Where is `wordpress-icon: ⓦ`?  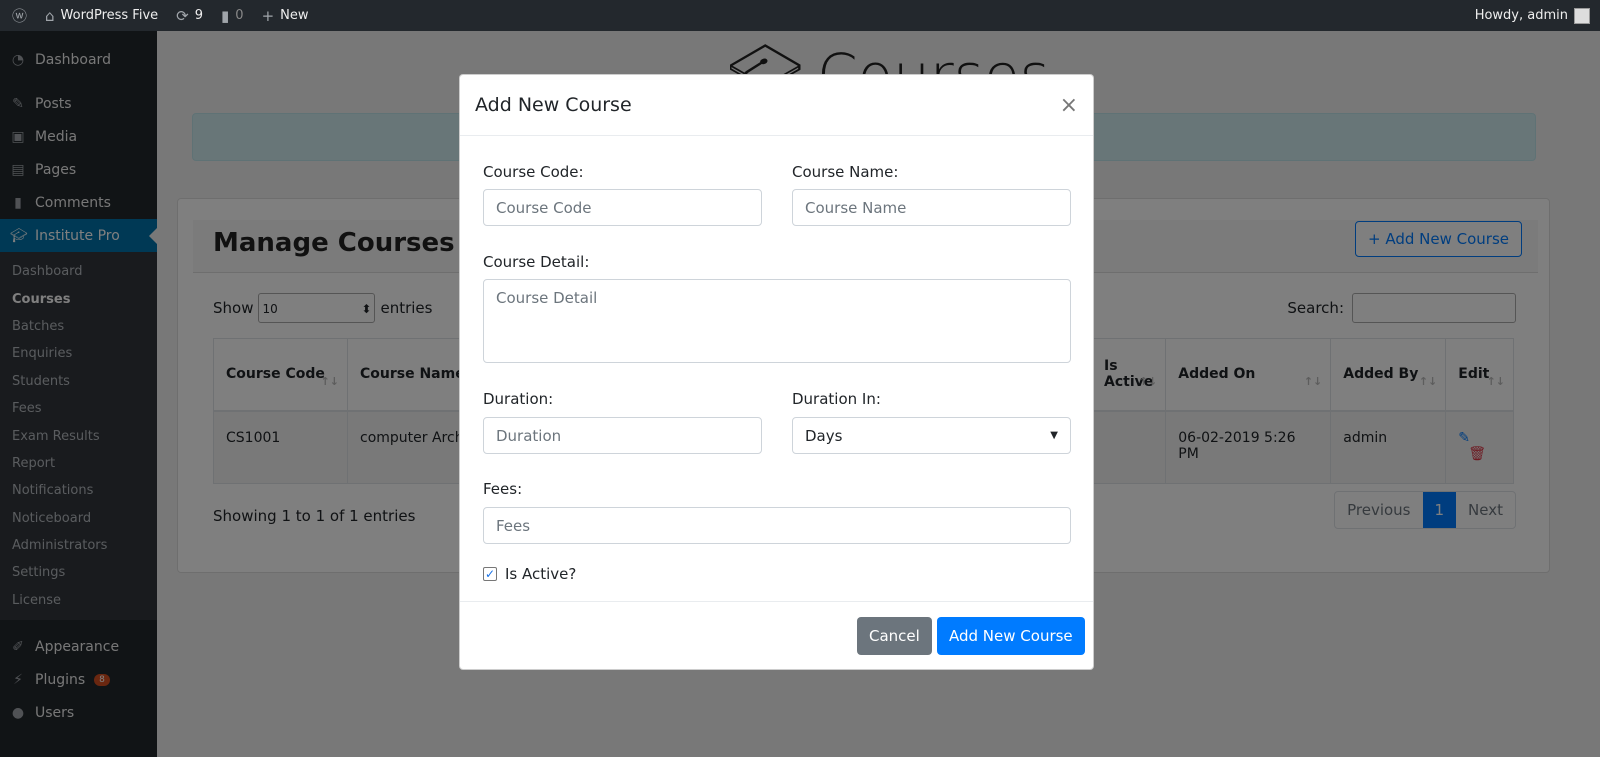
wordpress-icon: ⓦ is located at coordinates (20, 16).